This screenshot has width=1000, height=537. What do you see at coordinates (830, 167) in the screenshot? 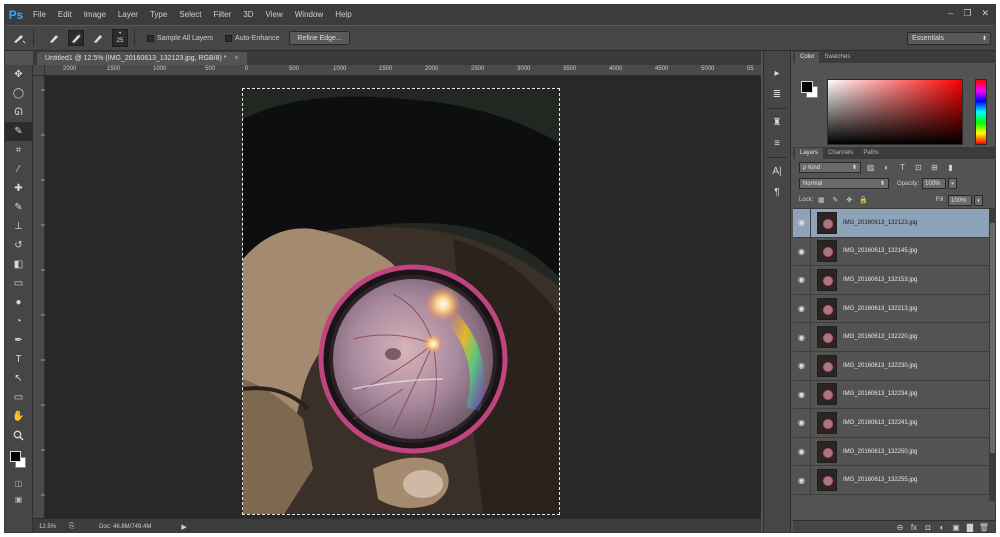
I see `filter-kind-select: ρ Kind ⬍` at bounding box center [830, 167].